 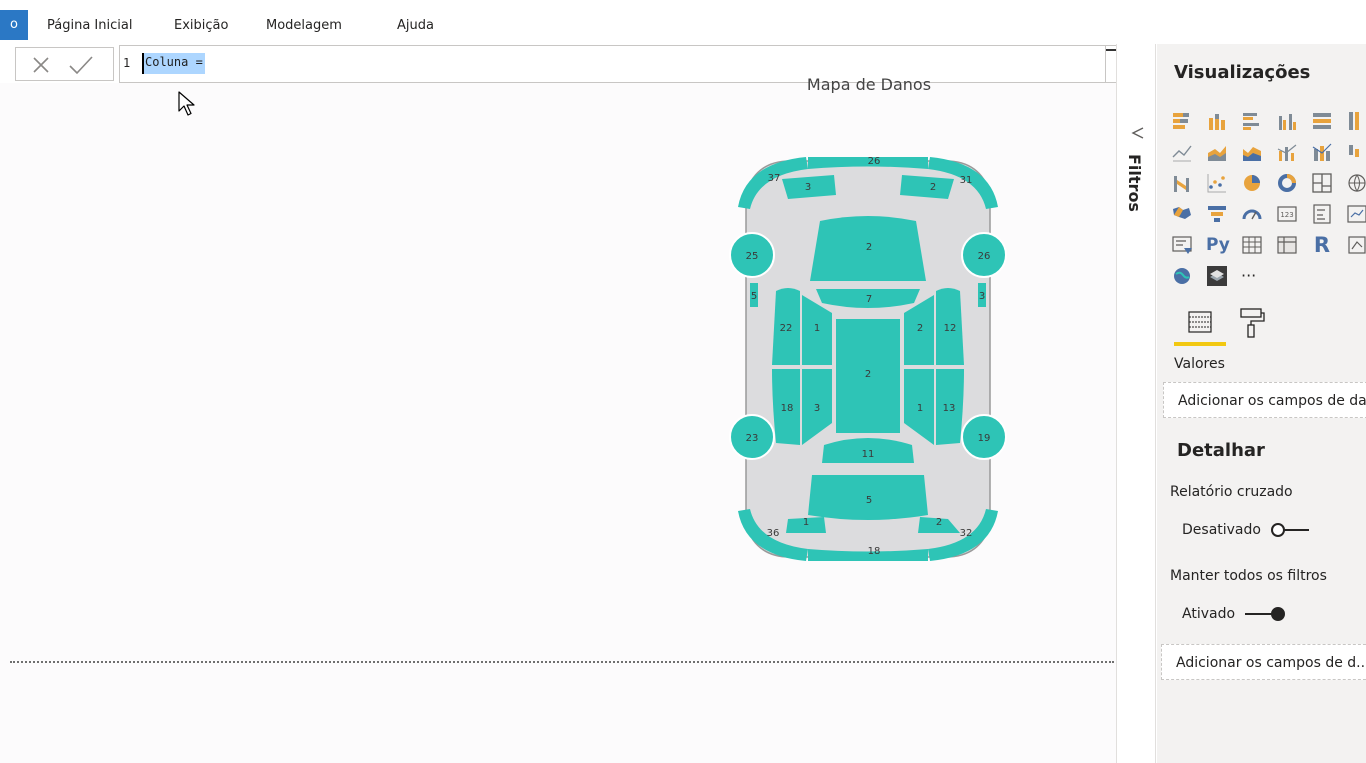 What do you see at coordinates (1182, 121) in the screenshot?
I see `stacked-bar-chart-icon` at bounding box center [1182, 121].